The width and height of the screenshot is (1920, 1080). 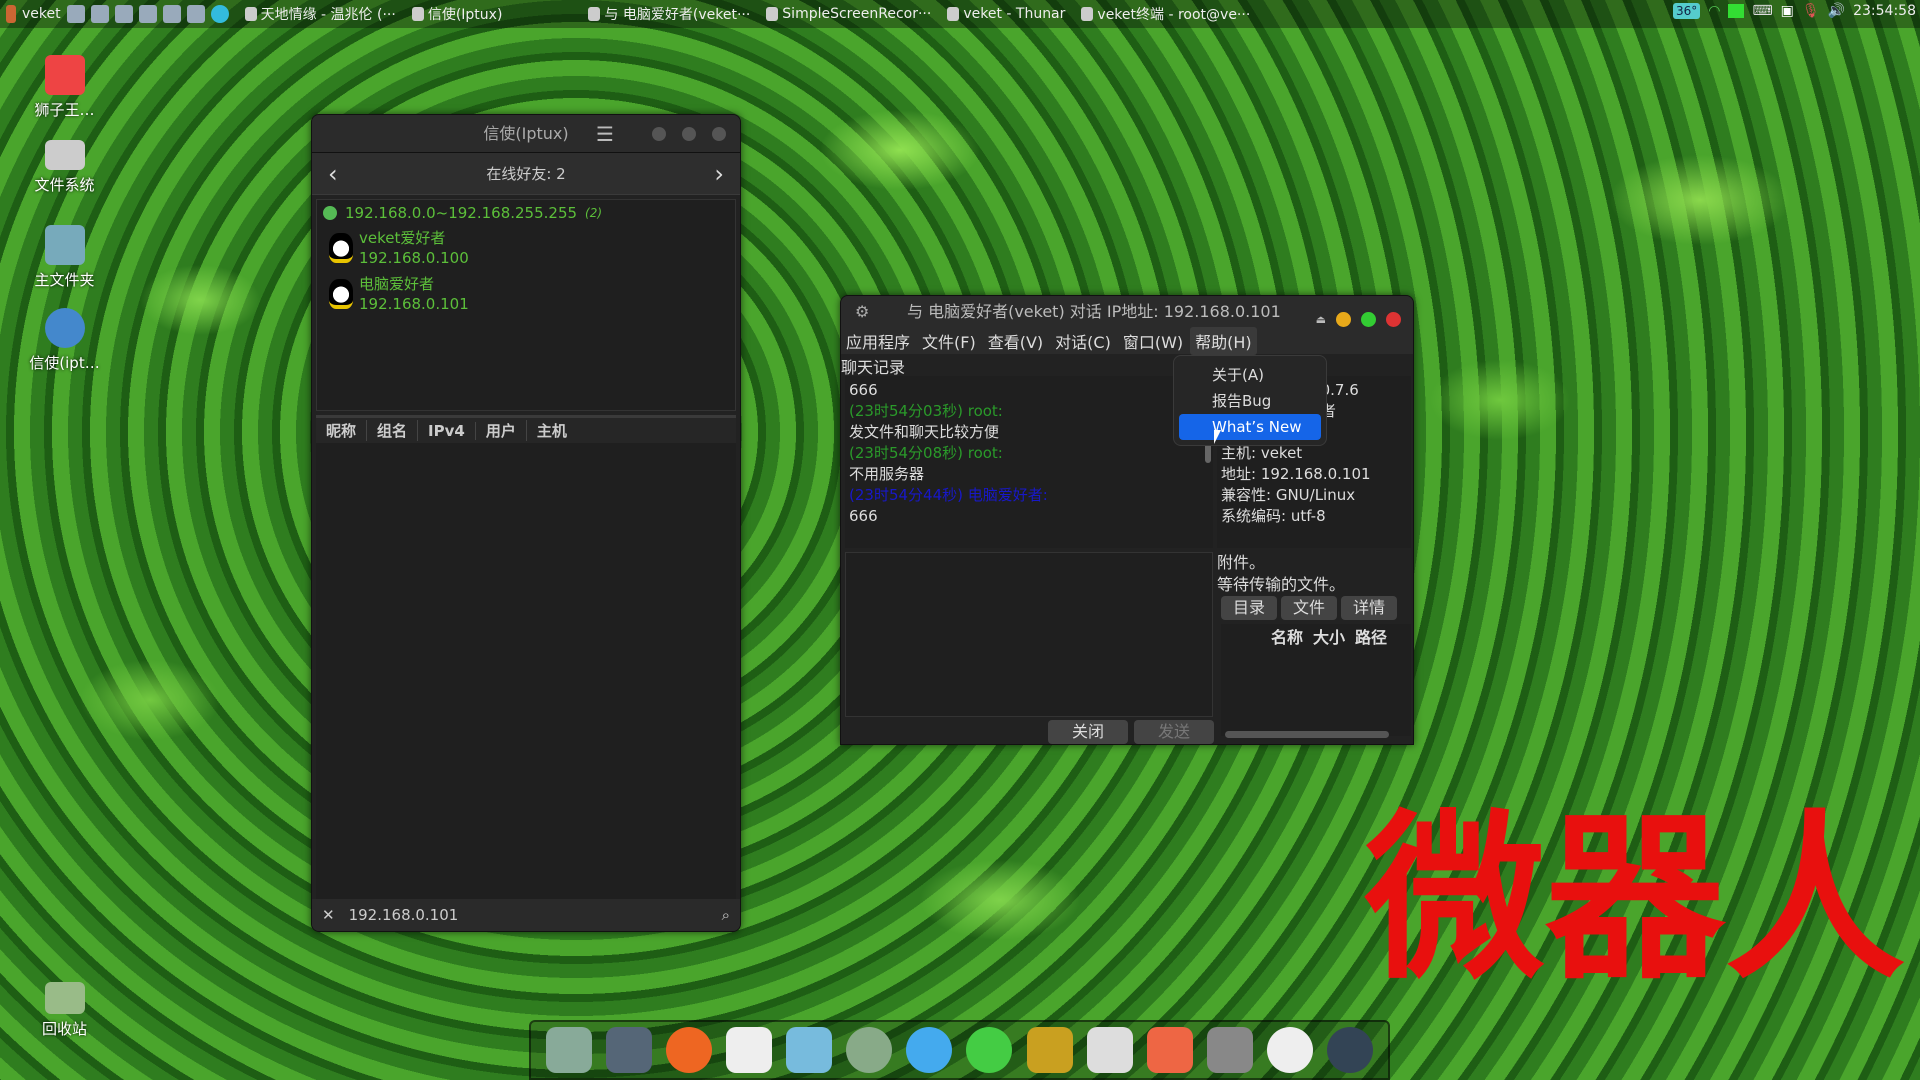 I want to click on message-input, so click(x=1029, y=634).